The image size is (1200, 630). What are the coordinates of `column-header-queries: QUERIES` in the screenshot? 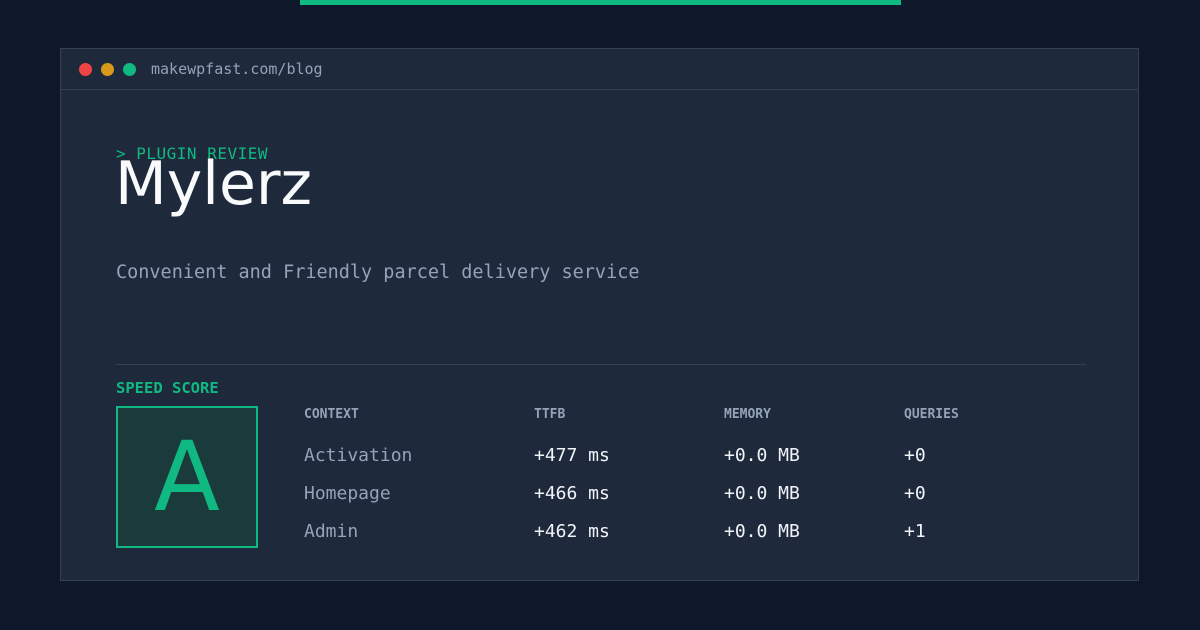 It's located at (931, 414).